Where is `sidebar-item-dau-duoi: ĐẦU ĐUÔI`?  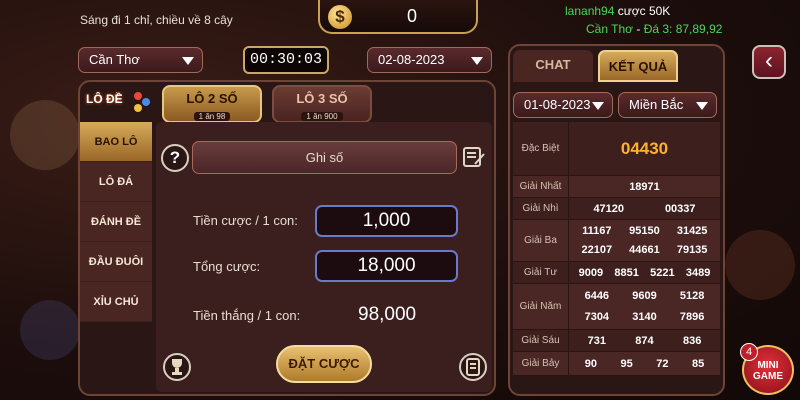 sidebar-item-dau-duoi: ĐẦU ĐUÔI is located at coordinates (116, 262).